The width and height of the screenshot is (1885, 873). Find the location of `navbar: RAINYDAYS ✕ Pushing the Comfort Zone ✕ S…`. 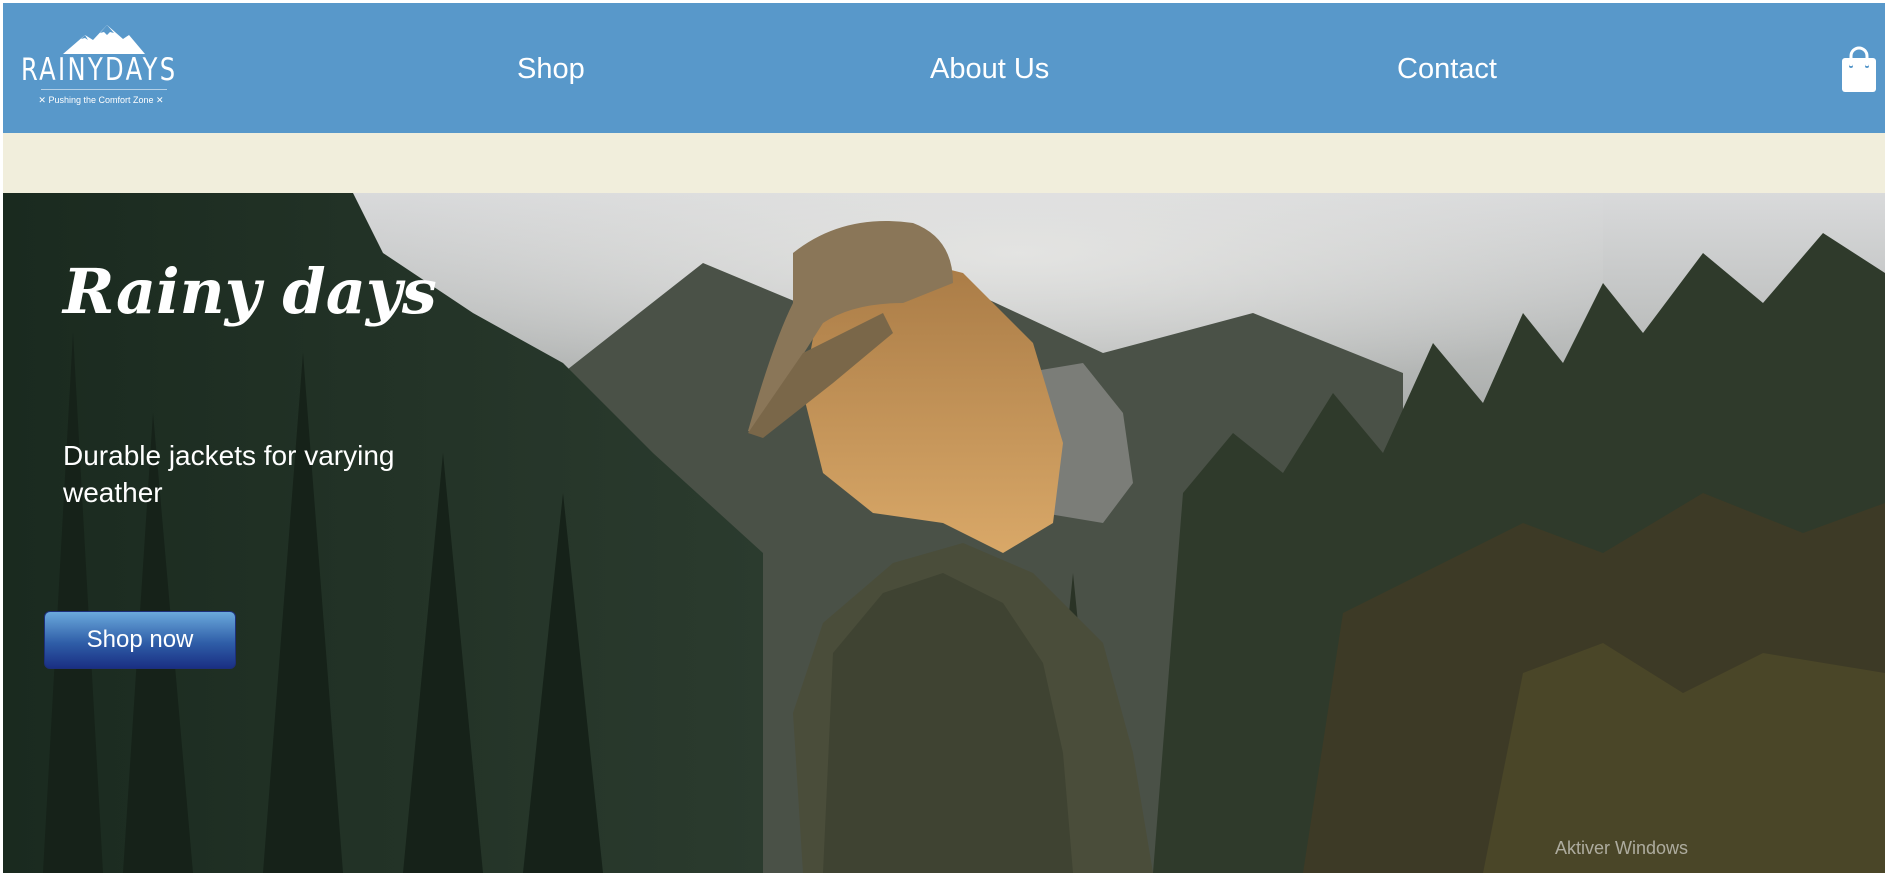

navbar: RAINYDAYS ✕ Pushing the Comfort Zone ✕ S… is located at coordinates (944, 68).